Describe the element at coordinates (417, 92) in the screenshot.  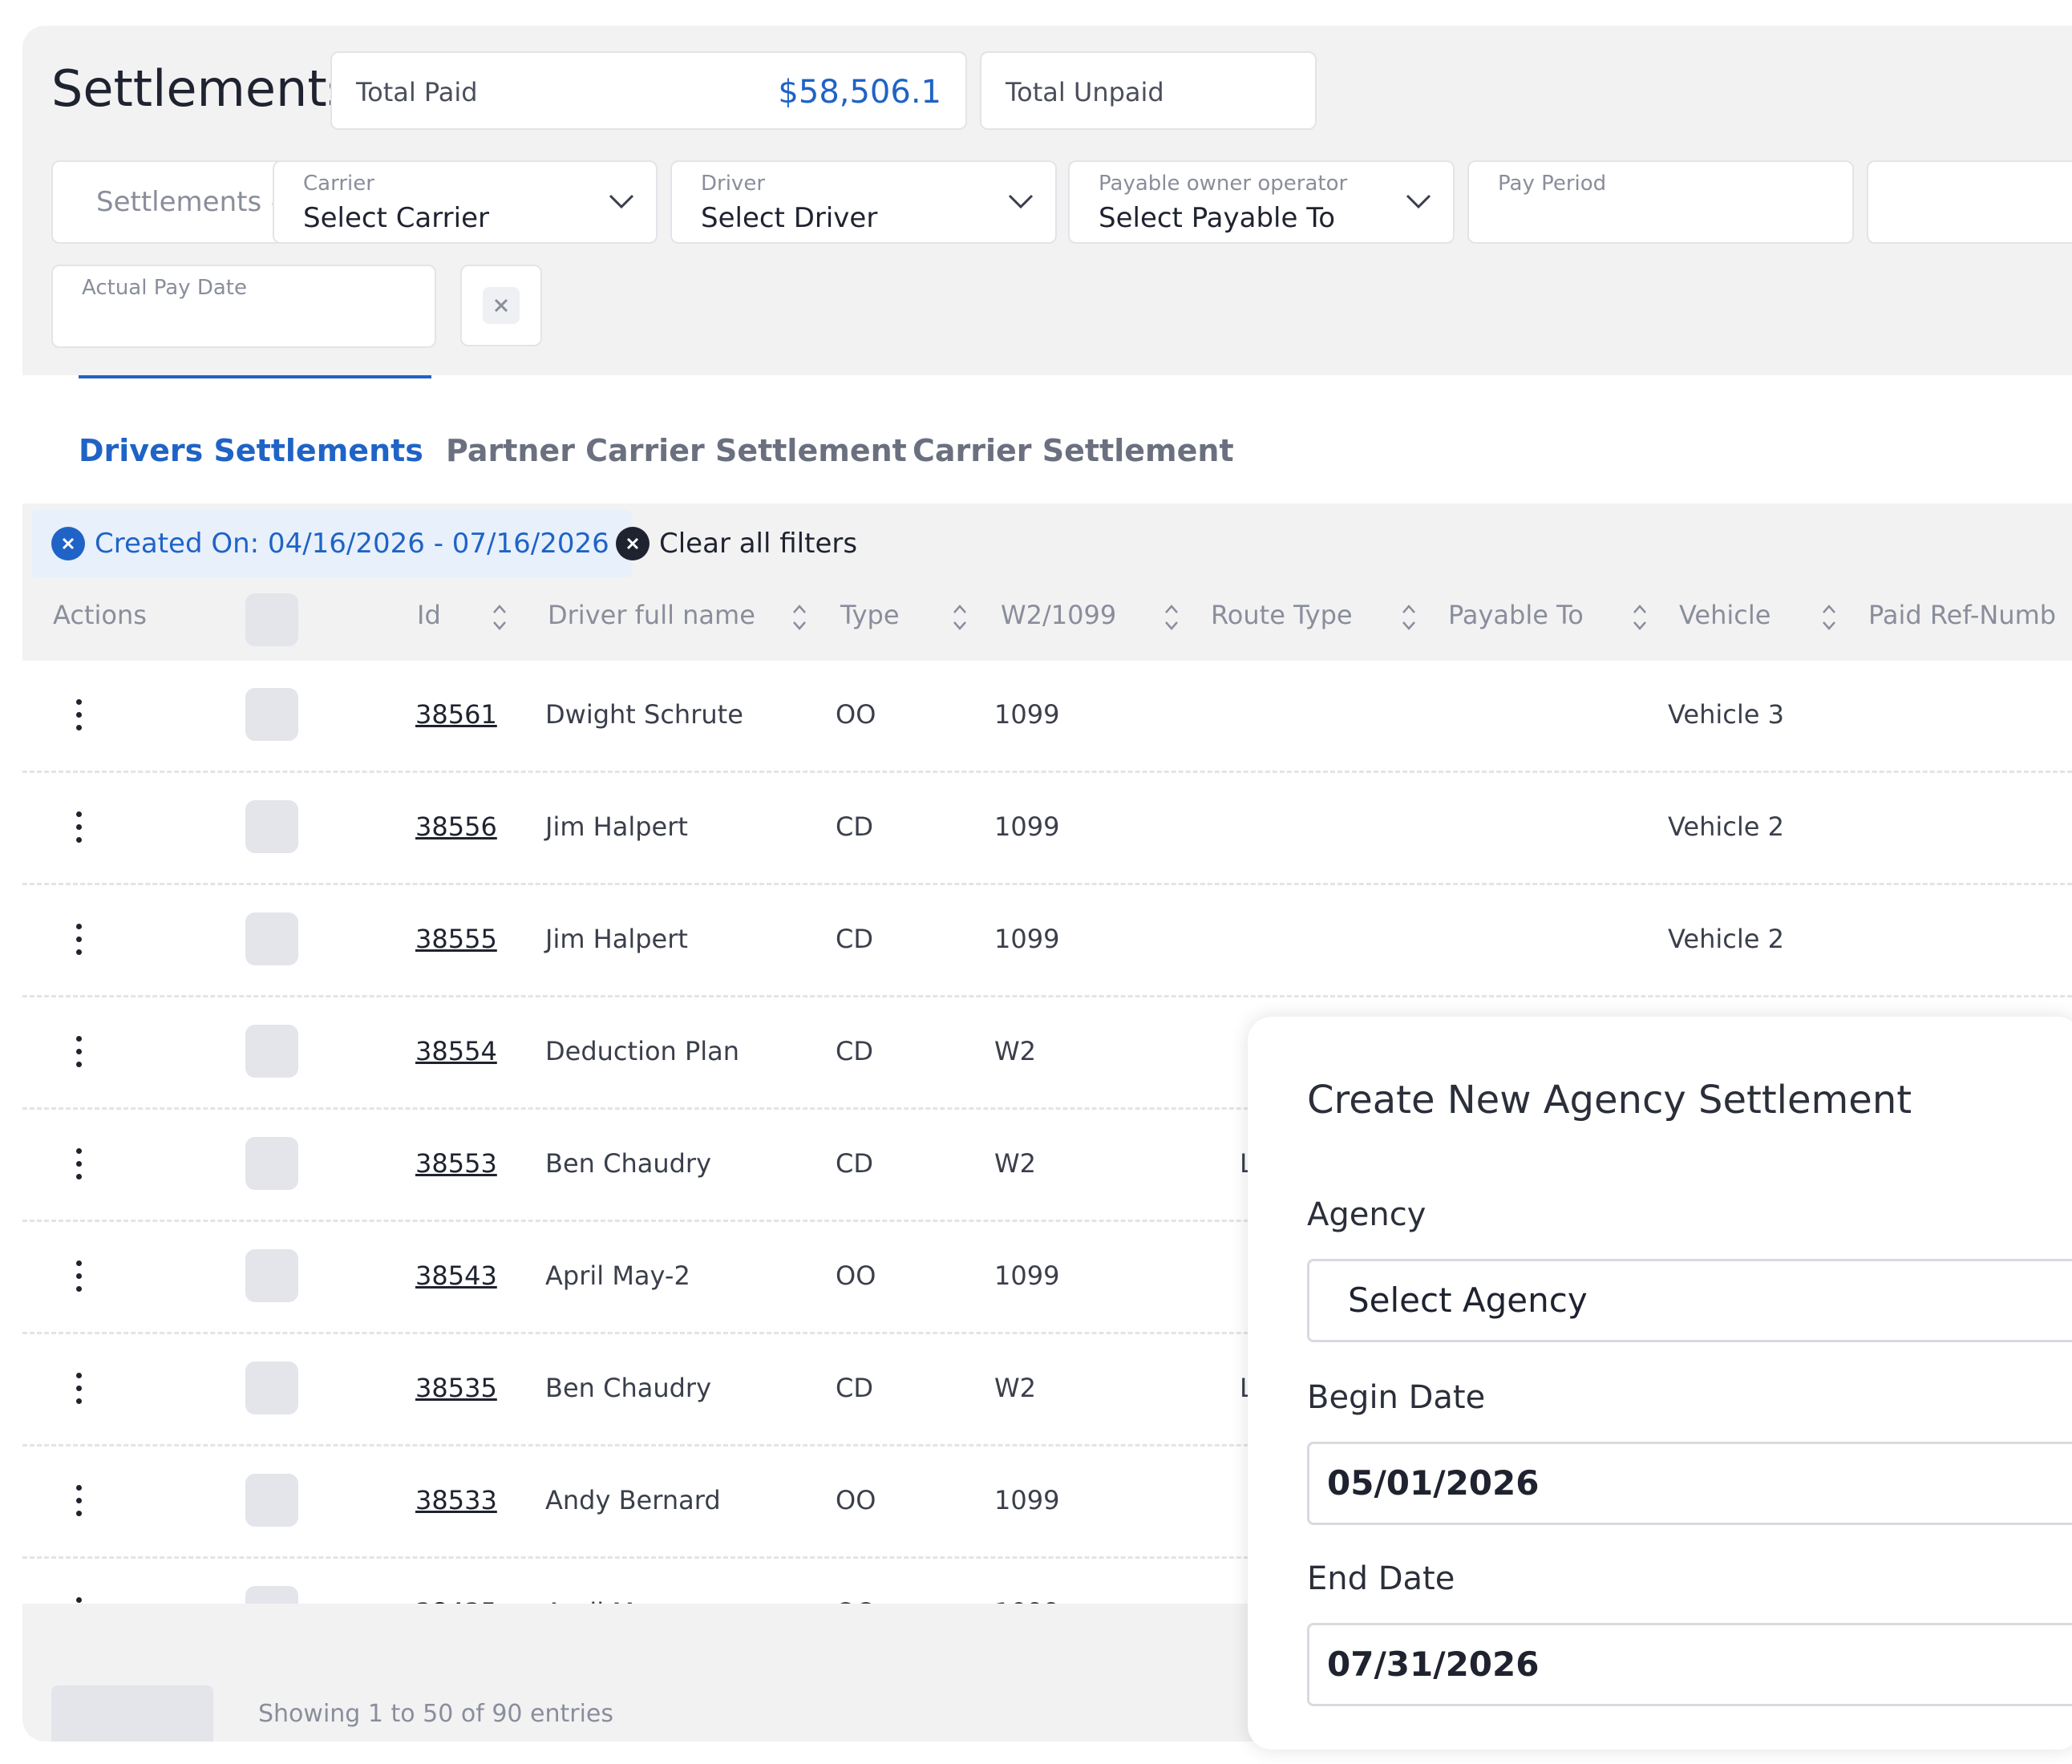
I see `total-paid-label: Total Paid` at that location.